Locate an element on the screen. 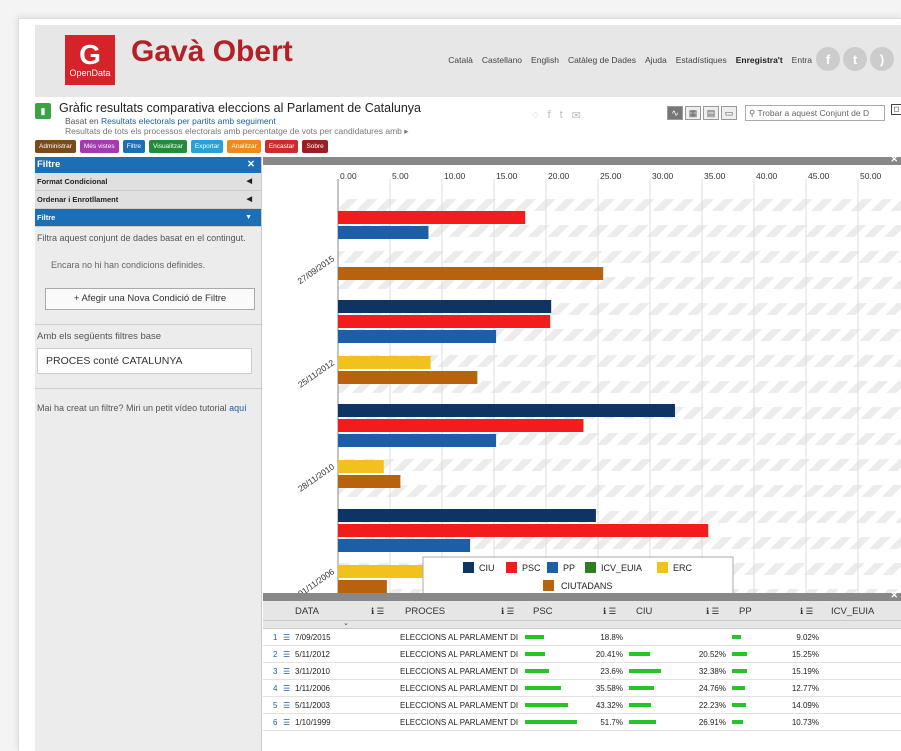 The image size is (901, 751). section-label: Filtre is located at coordinates (46, 217).